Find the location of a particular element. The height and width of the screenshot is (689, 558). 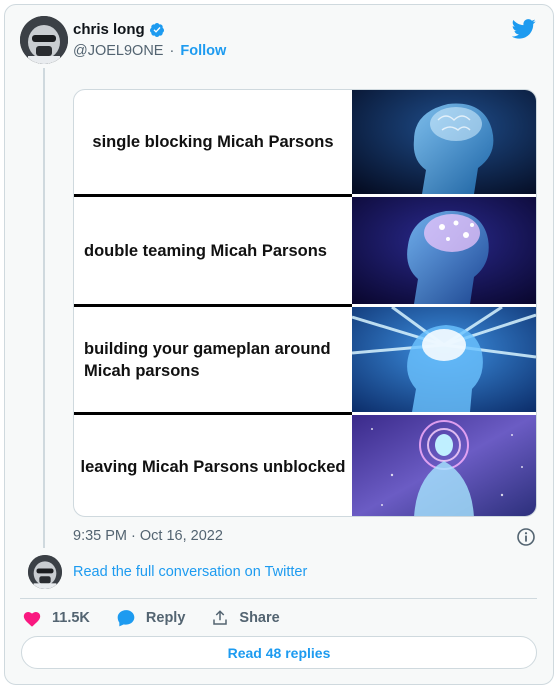

author-handle-row: @JOEL9ONE · Follow is located at coordinates (149, 51).